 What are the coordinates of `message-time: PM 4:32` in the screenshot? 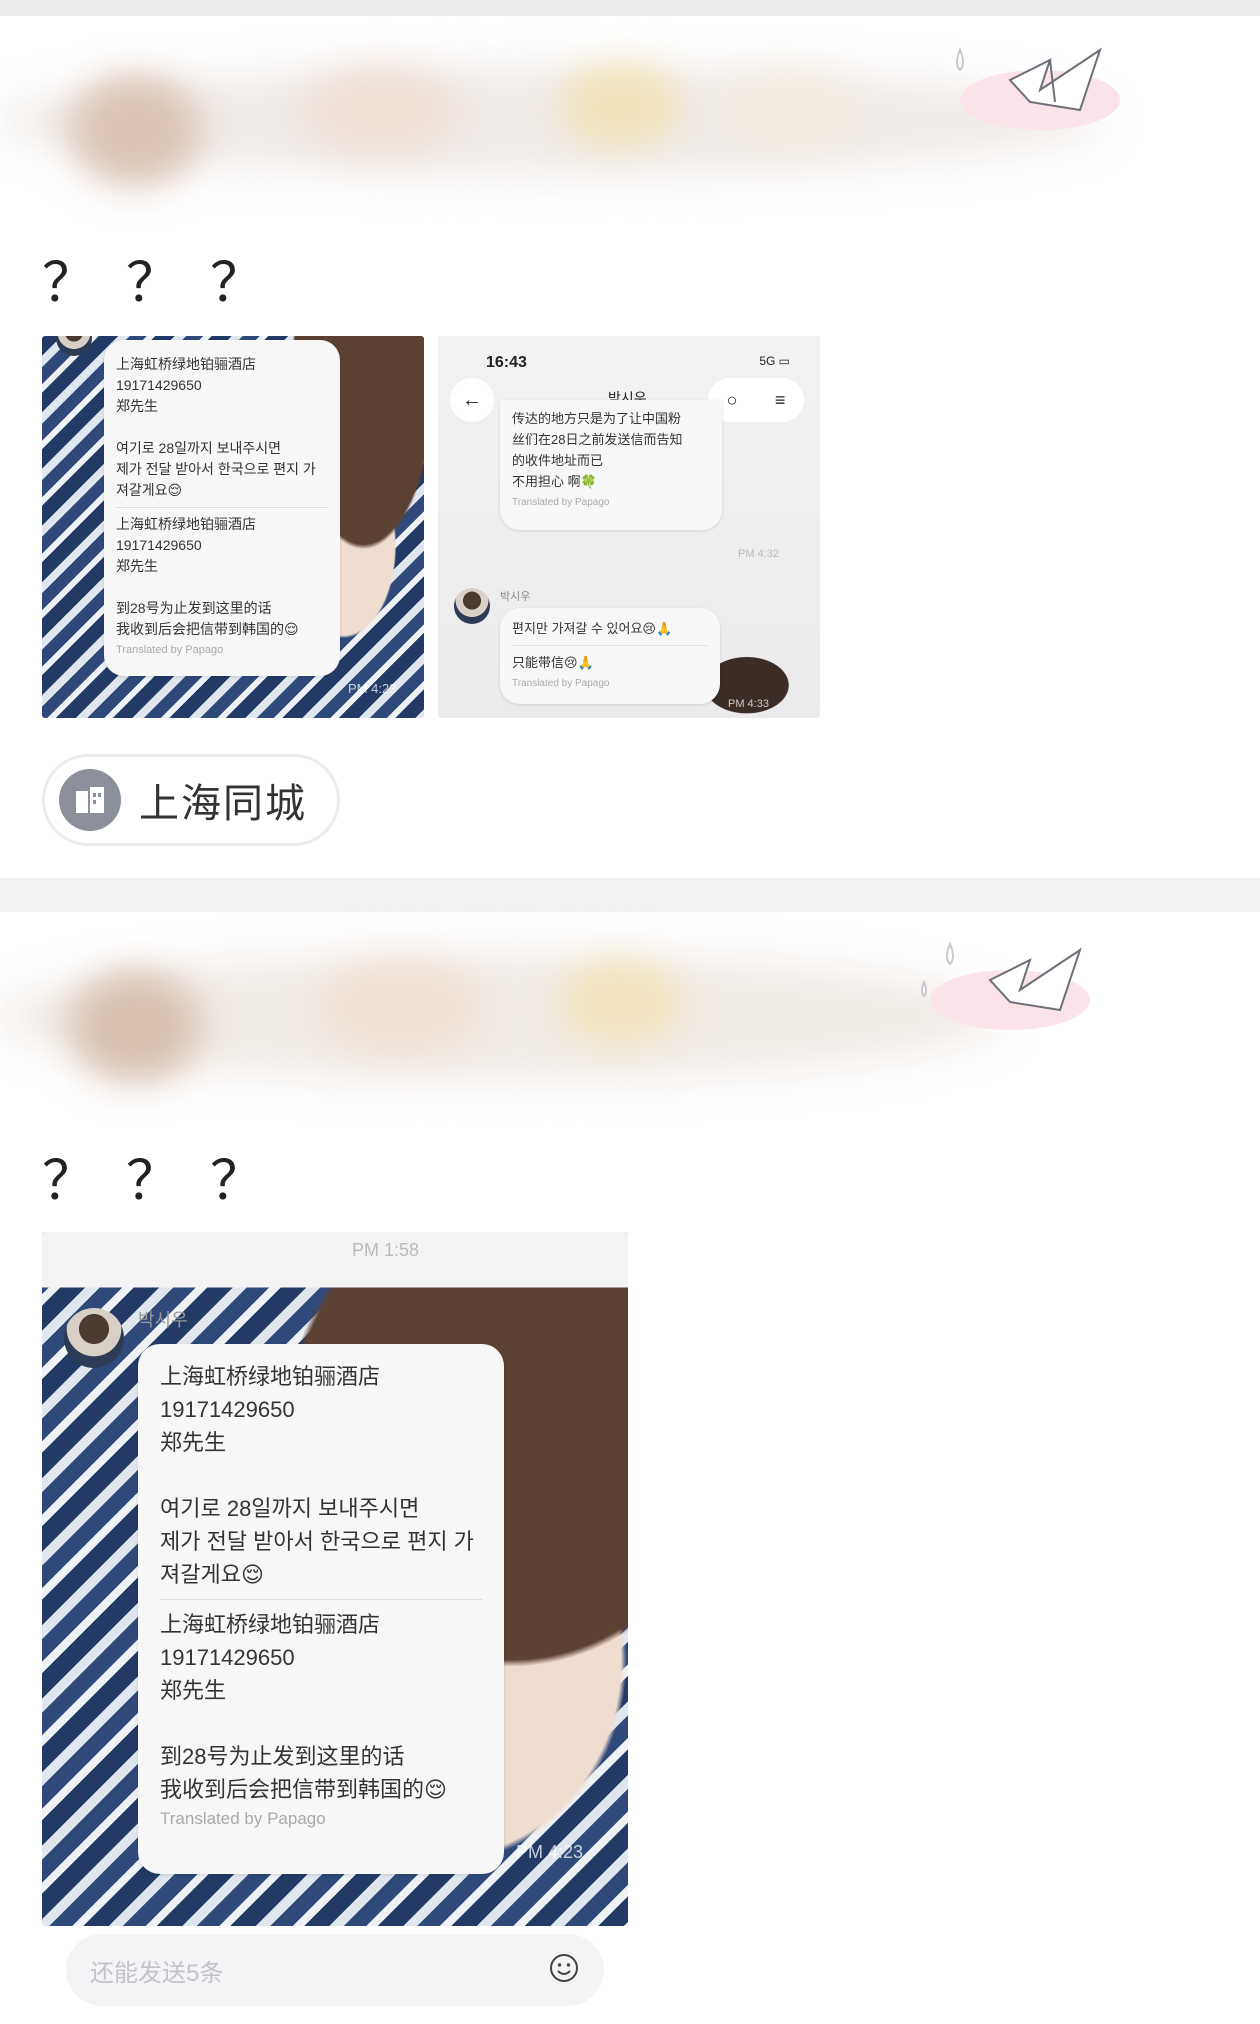 It's located at (758, 554).